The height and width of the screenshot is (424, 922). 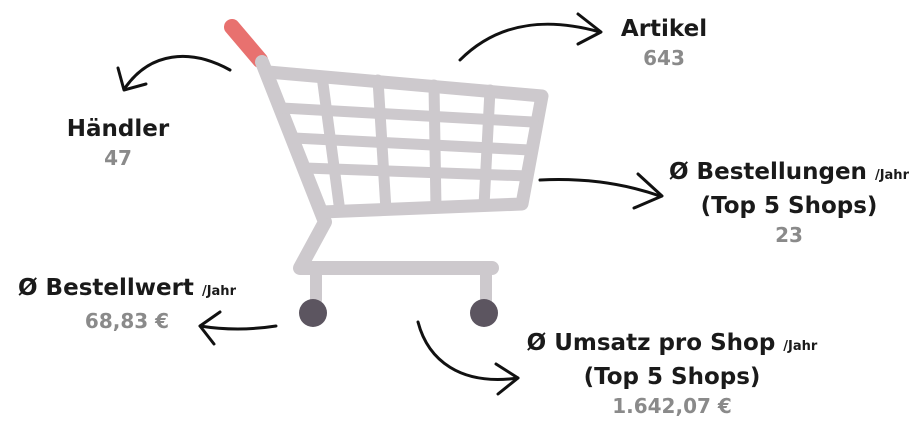 I want to click on stat-value: 23, so click(x=789, y=235).